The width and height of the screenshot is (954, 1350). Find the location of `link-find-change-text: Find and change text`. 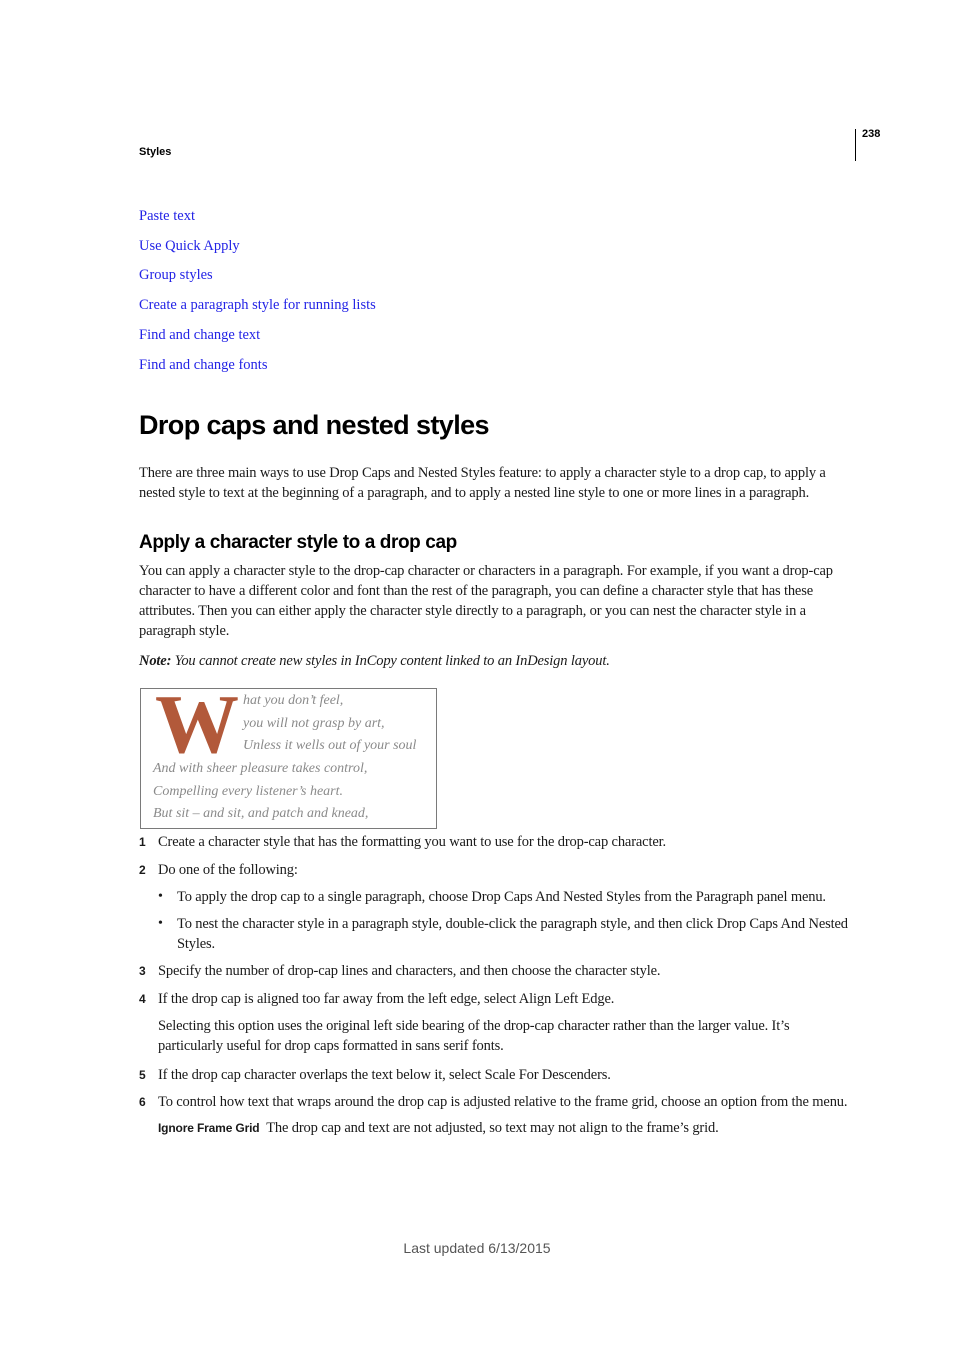

link-find-change-text: Find and change text is located at coordinates (257, 336).